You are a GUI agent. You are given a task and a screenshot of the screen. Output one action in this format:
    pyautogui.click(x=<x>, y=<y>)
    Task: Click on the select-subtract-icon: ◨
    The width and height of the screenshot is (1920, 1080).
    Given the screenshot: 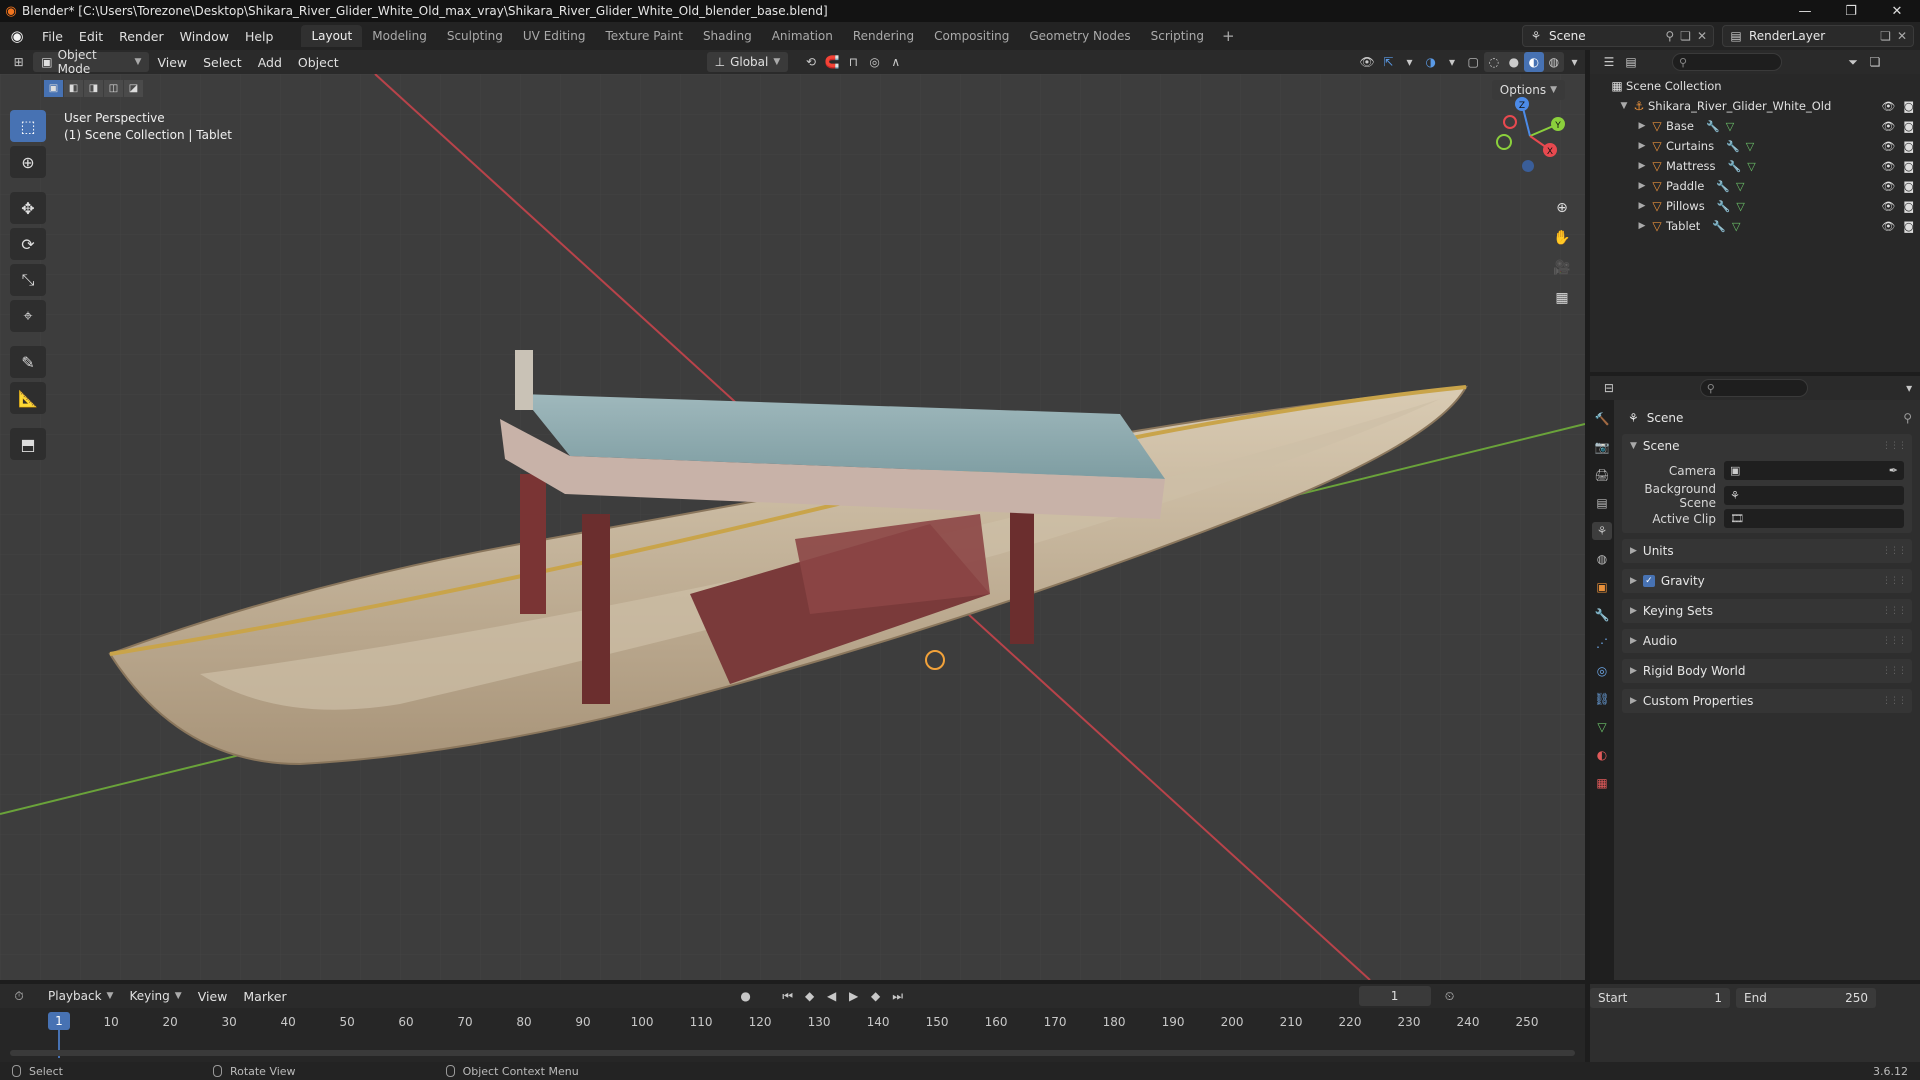 What is the action you would take?
    pyautogui.click(x=93, y=88)
    